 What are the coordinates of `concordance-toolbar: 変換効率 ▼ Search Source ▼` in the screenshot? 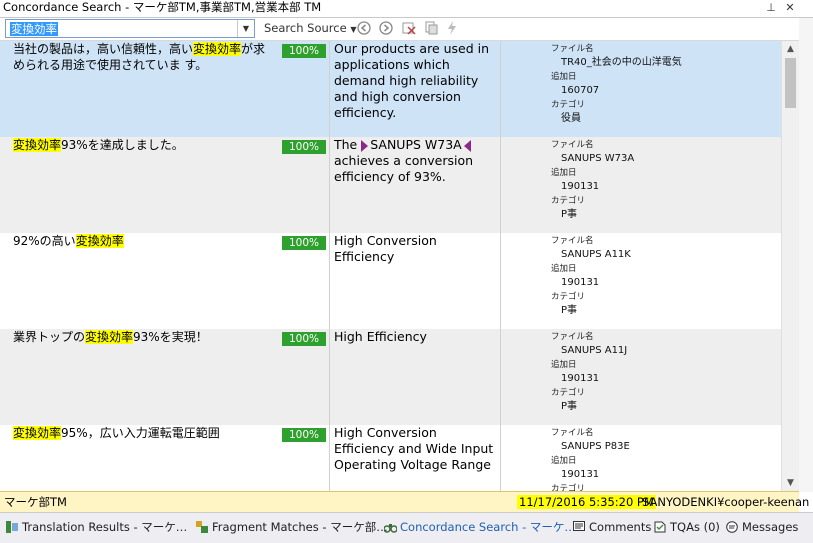 It's located at (406, 29).